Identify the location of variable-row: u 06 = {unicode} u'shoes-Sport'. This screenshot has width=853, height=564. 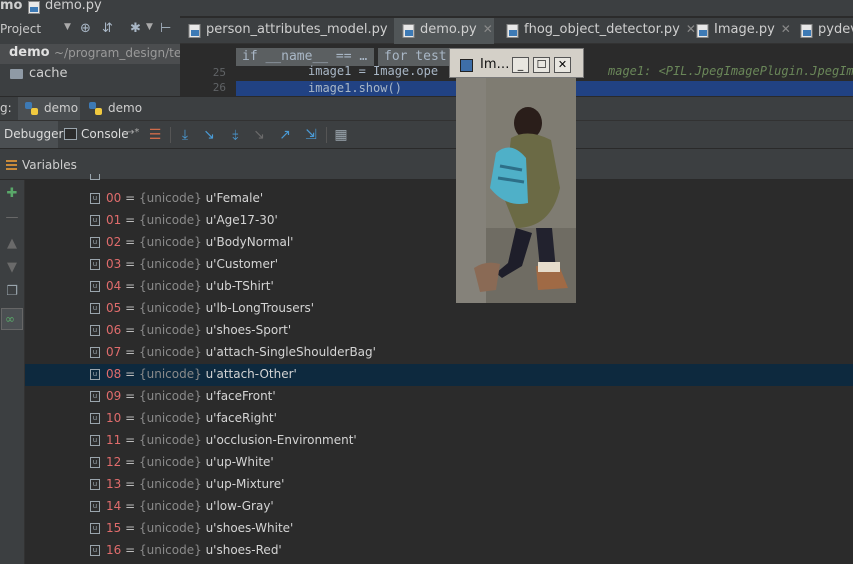
(439, 331).